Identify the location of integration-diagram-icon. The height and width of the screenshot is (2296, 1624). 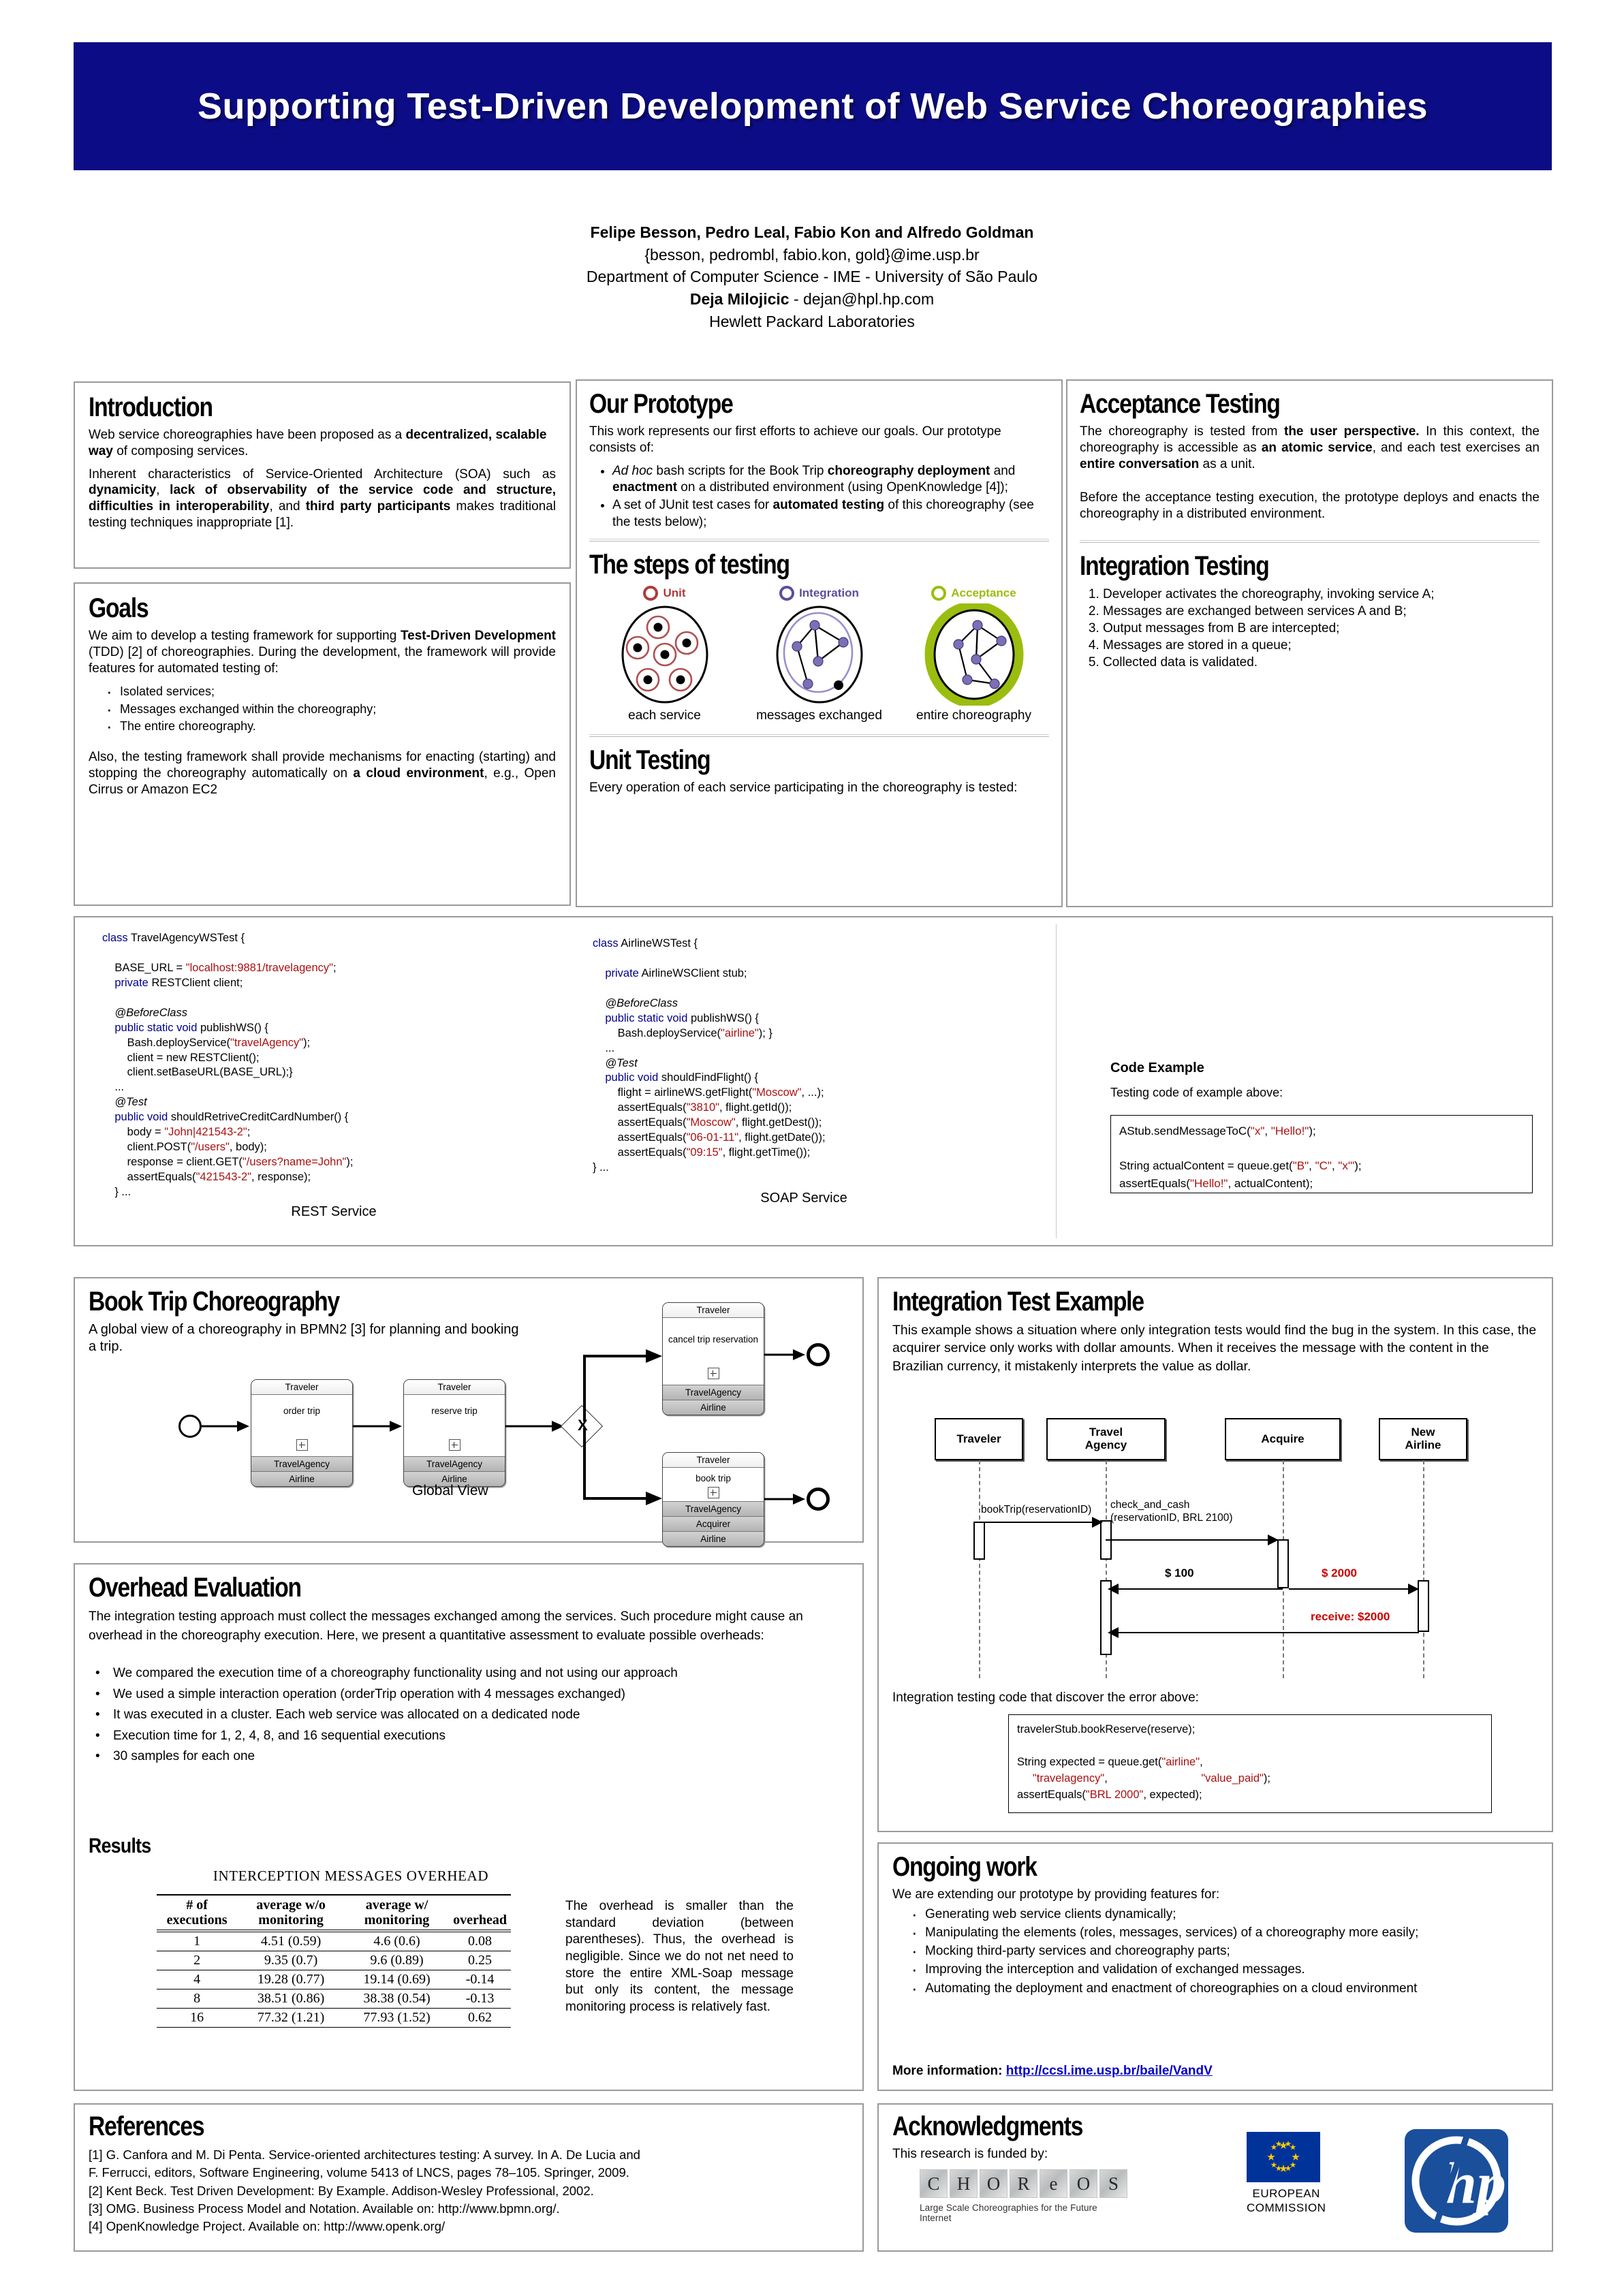
(819, 655).